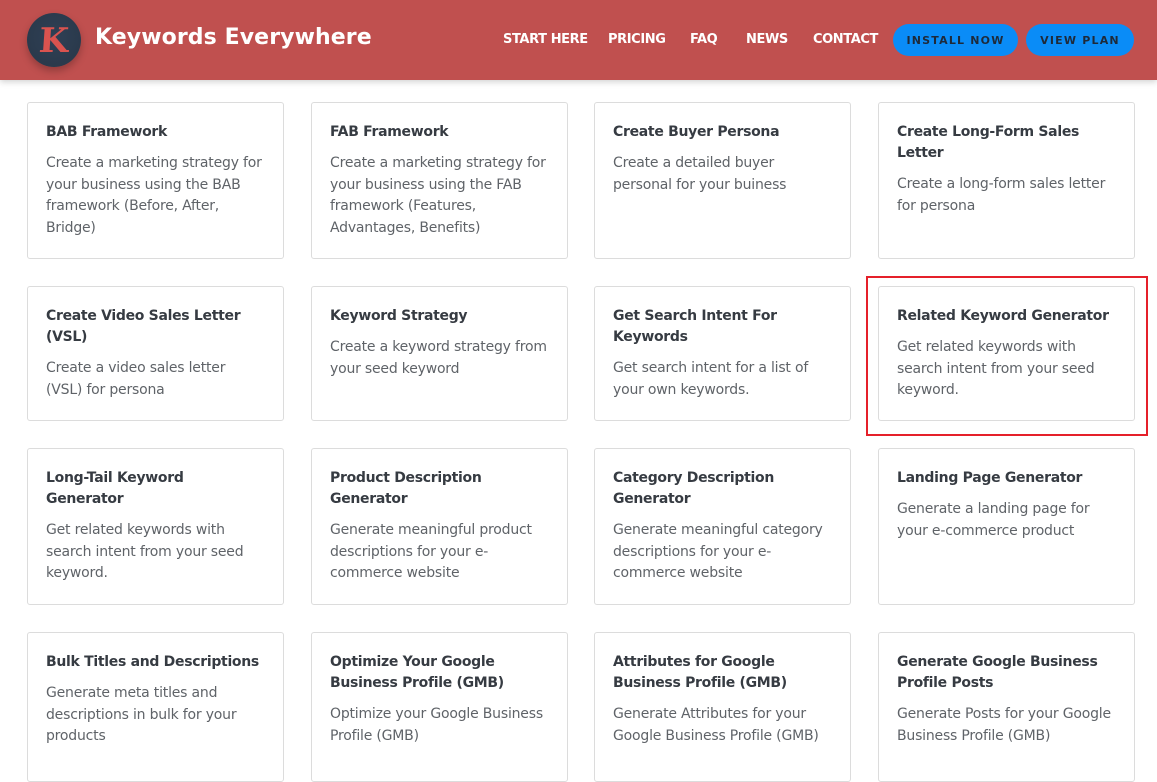  I want to click on card-title: Generate Google Business Profile Posts, so click(997, 672).